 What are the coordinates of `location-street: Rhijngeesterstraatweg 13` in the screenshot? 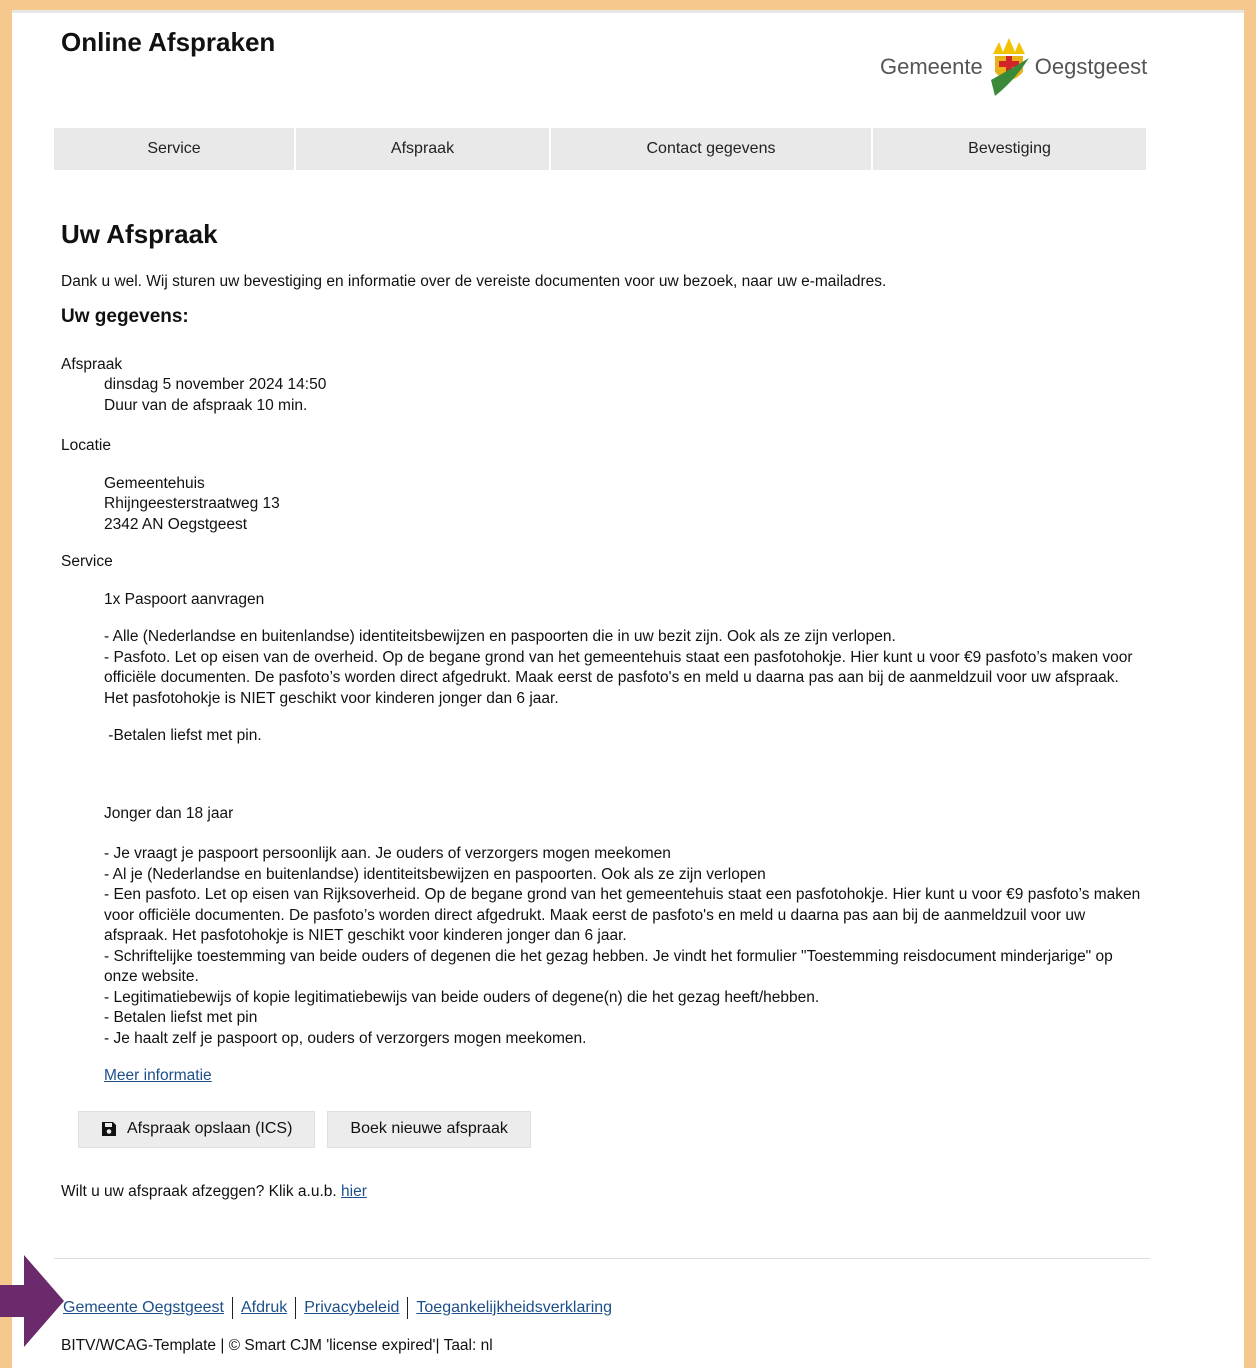 It's located at (192, 503).